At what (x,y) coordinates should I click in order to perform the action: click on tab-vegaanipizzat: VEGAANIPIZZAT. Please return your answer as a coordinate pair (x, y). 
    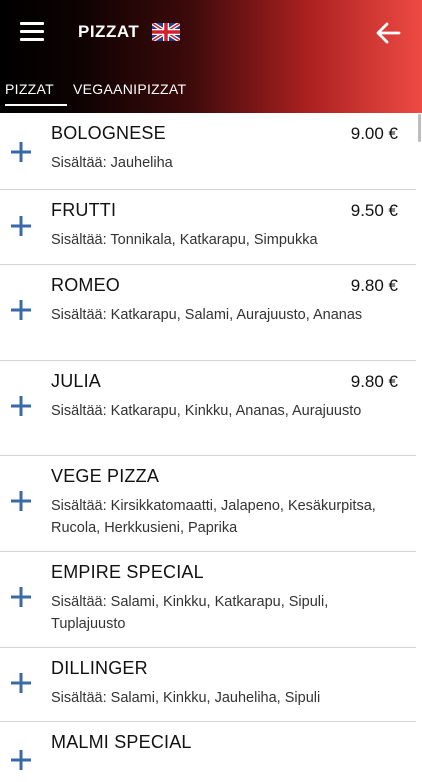
    Looking at the image, I should click on (143, 92).